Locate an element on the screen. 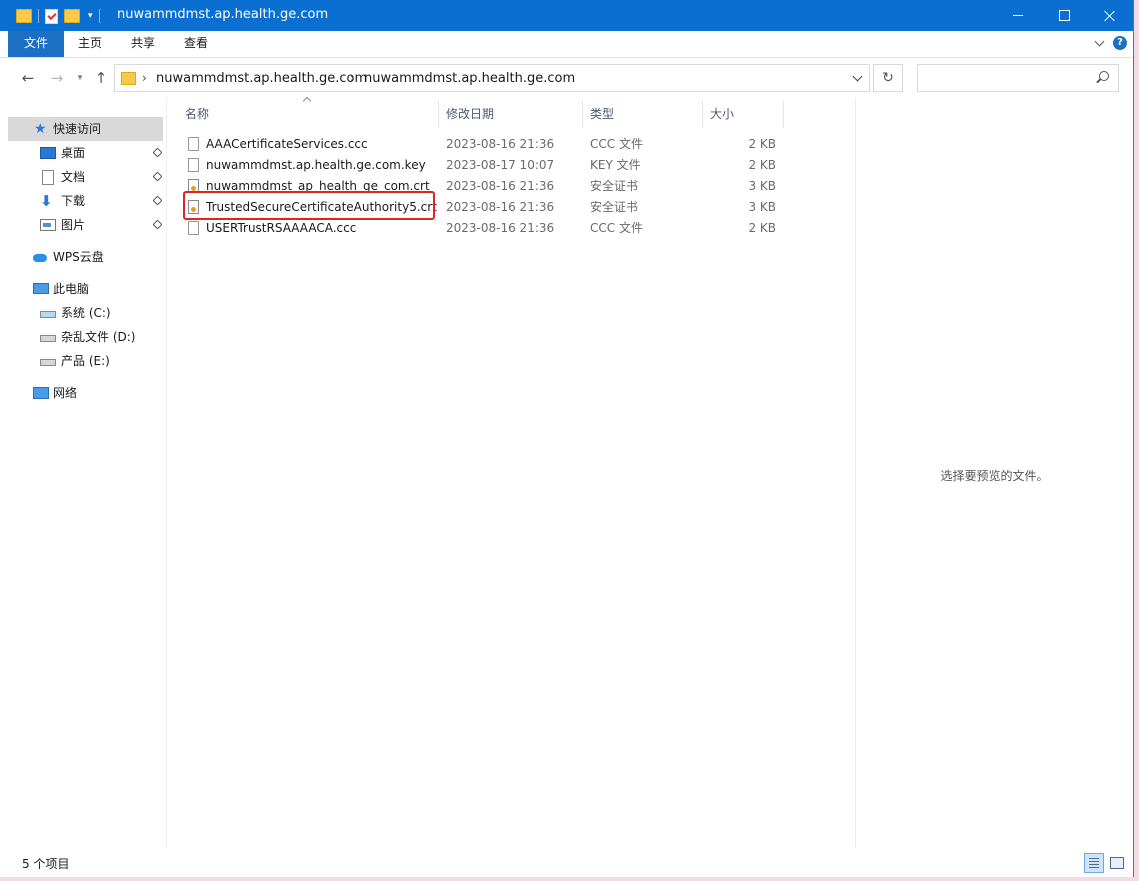 The image size is (1139, 881). sidebar-item-downloads: ⬇ 下载 is located at coordinates (85, 201).